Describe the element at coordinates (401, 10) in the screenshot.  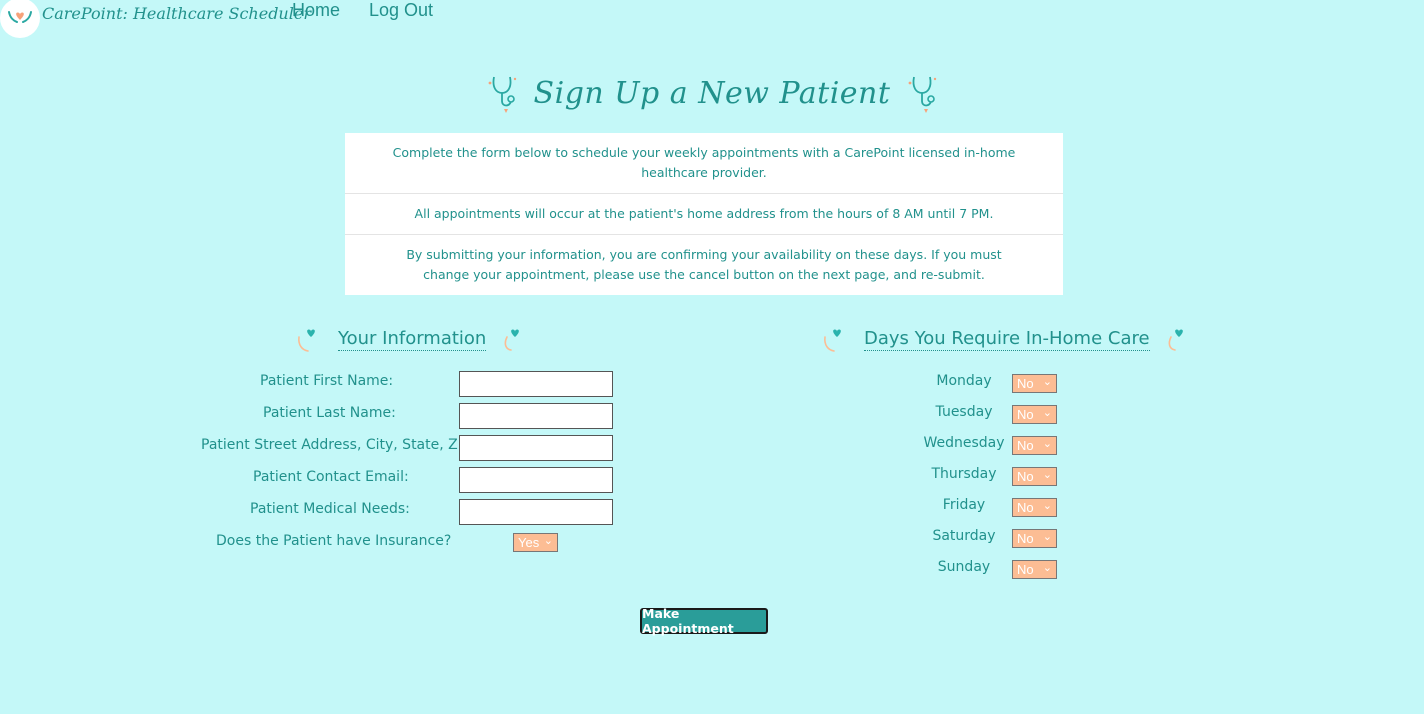
I see `nav-logout-link: Log Out` at that location.